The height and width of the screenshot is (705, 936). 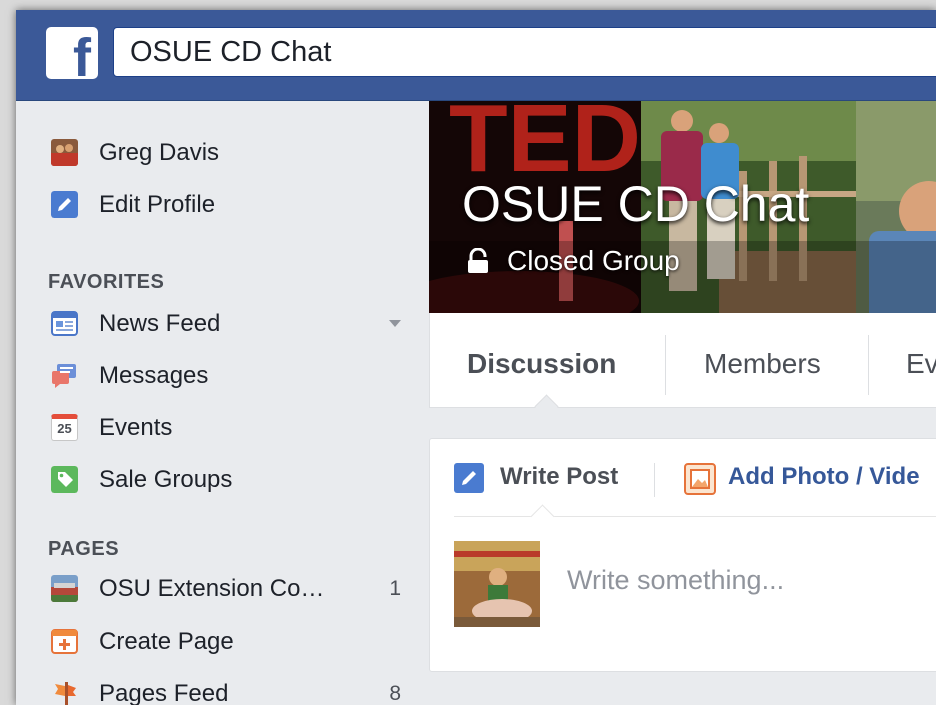 I want to click on tab-members: Members, so click(x=762, y=360).